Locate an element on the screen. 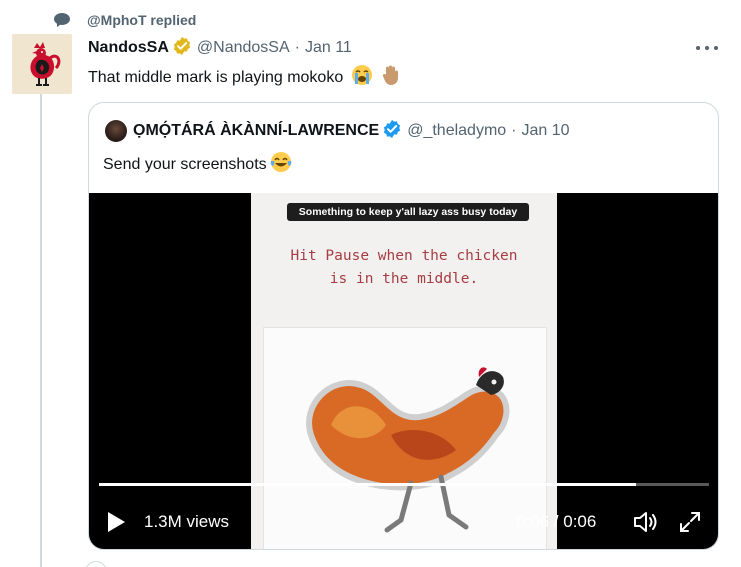  social-context: @MphoT replied is located at coordinates (124, 20).